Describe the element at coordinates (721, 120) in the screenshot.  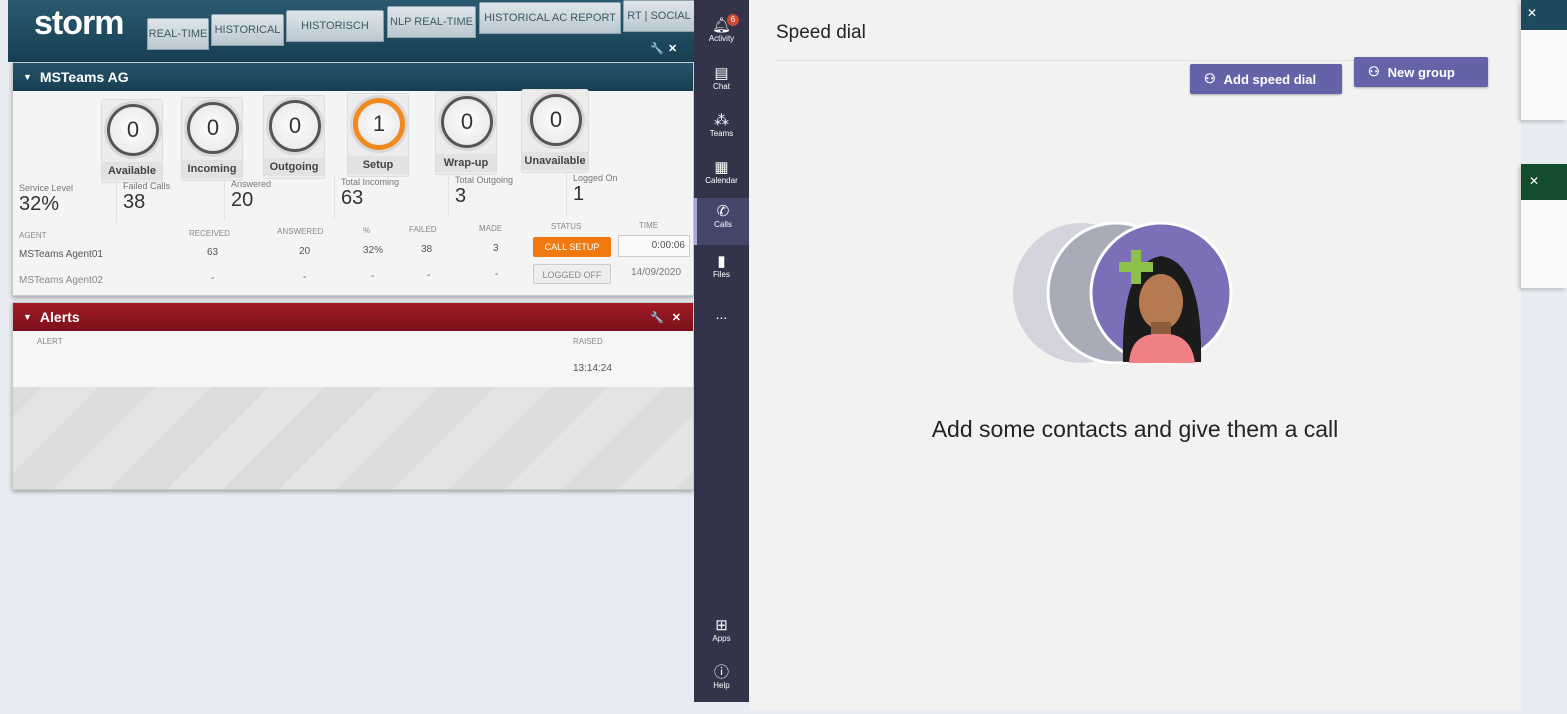
I see `teams-icon: ⁂` at that location.